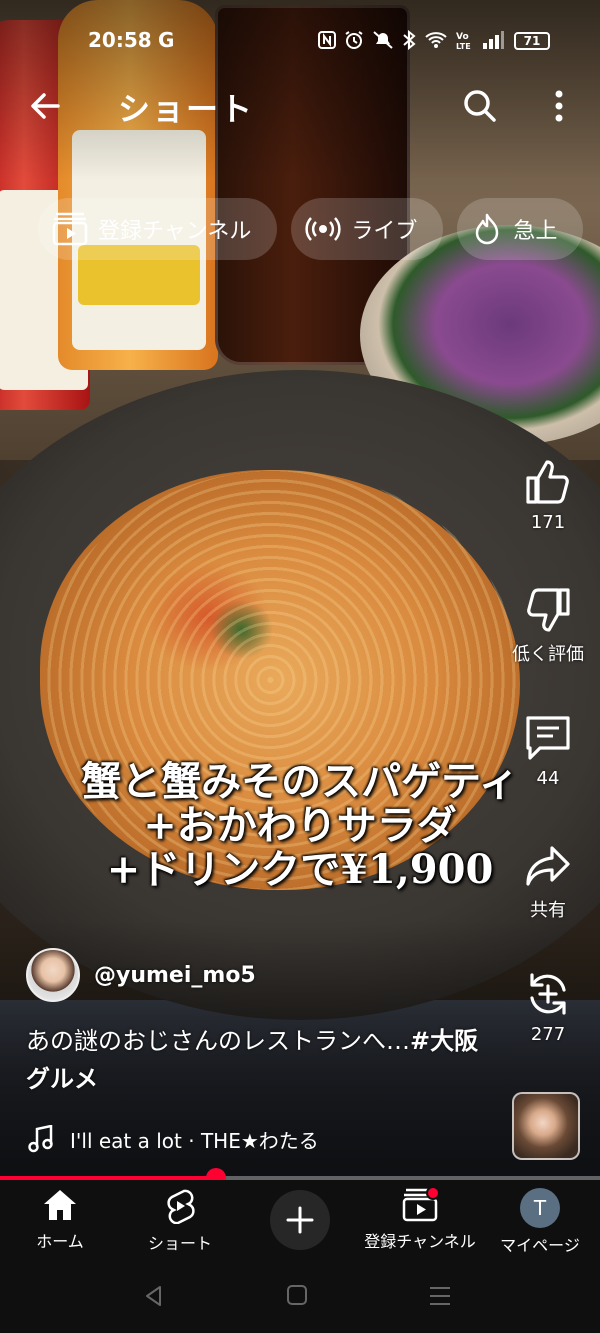 This screenshot has width=600, height=1333. Describe the element at coordinates (166, 40) in the screenshot. I see `google-icon: G` at that location.